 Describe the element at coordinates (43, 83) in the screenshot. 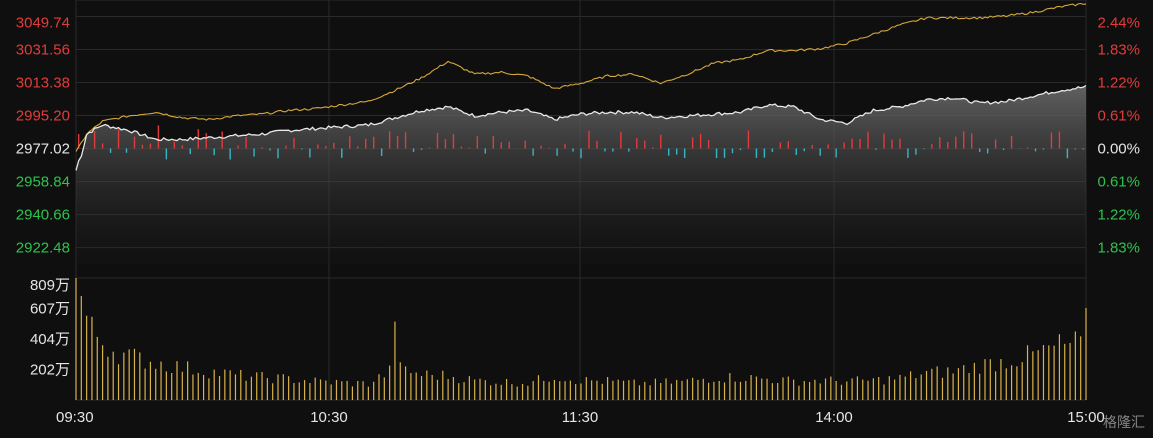

I see `price-tick-label: 3013.38` at that location.